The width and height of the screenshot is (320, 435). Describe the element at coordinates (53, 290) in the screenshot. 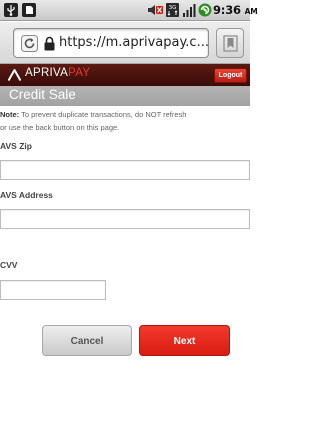

I see `cvv-field` at that location.